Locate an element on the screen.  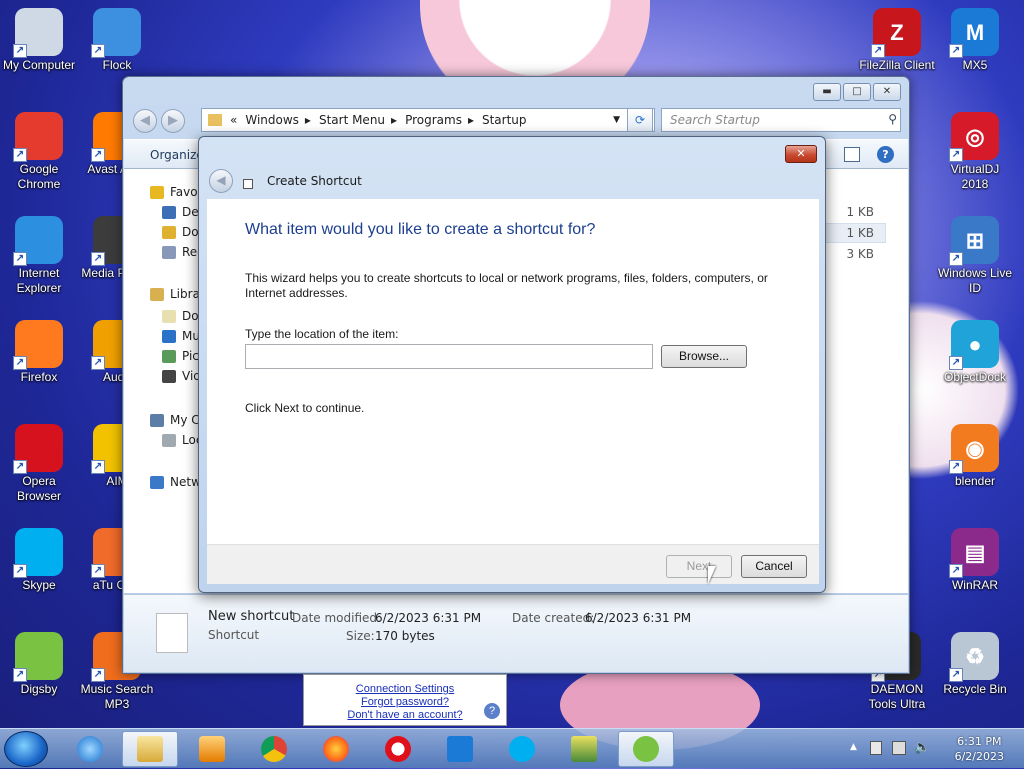
desktop-icon-filezilla: Z ↗ FileZilla Client is located at coordinates (897, 40).